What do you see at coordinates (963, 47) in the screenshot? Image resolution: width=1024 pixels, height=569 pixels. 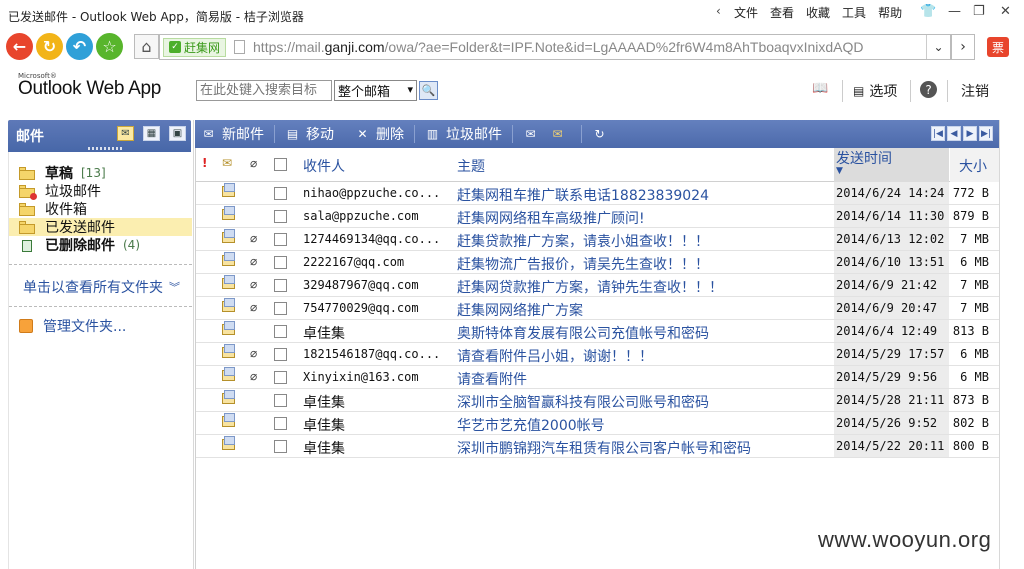 I see `forward-button: ›` at bounding box center [963, 47].